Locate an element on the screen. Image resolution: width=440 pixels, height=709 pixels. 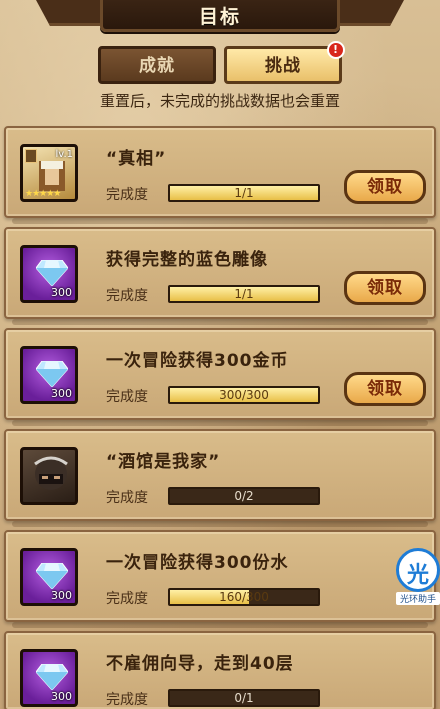
progress-value: 0/2 is located at coordinates (244, 496).